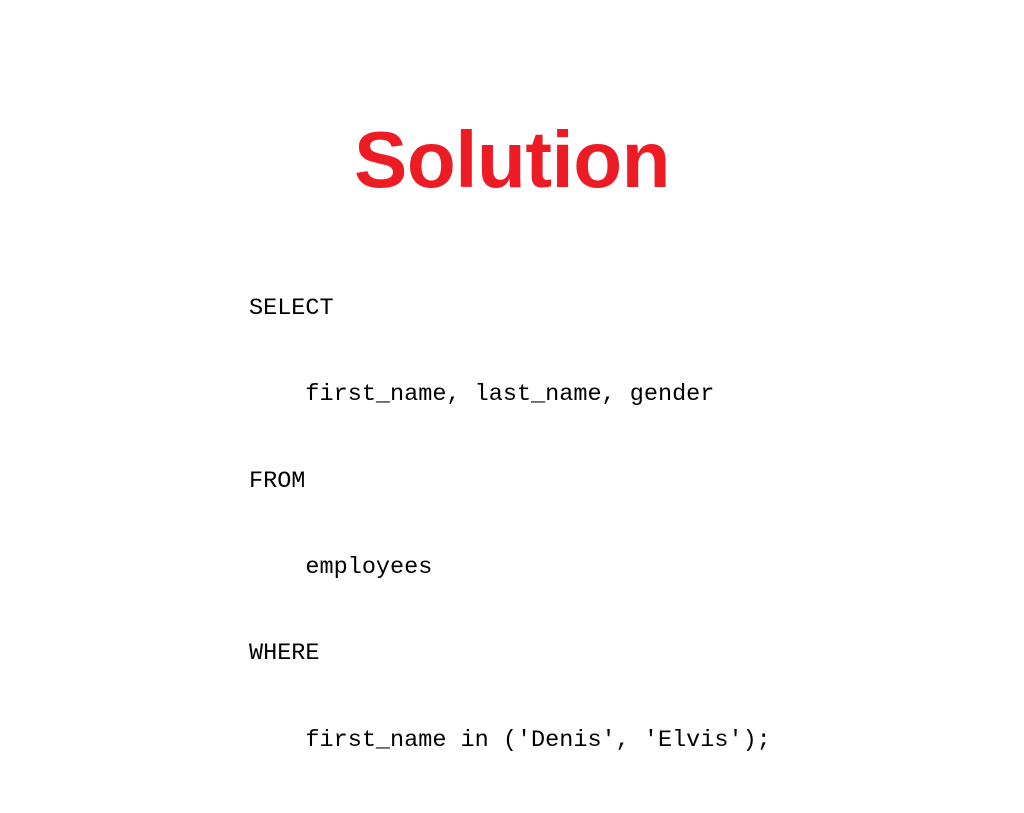 The width and height of the screenshot is (1024, 813). Describe the element at coordinates (512, 159) in the screenshot. I see `page-title: Solution` at that location.